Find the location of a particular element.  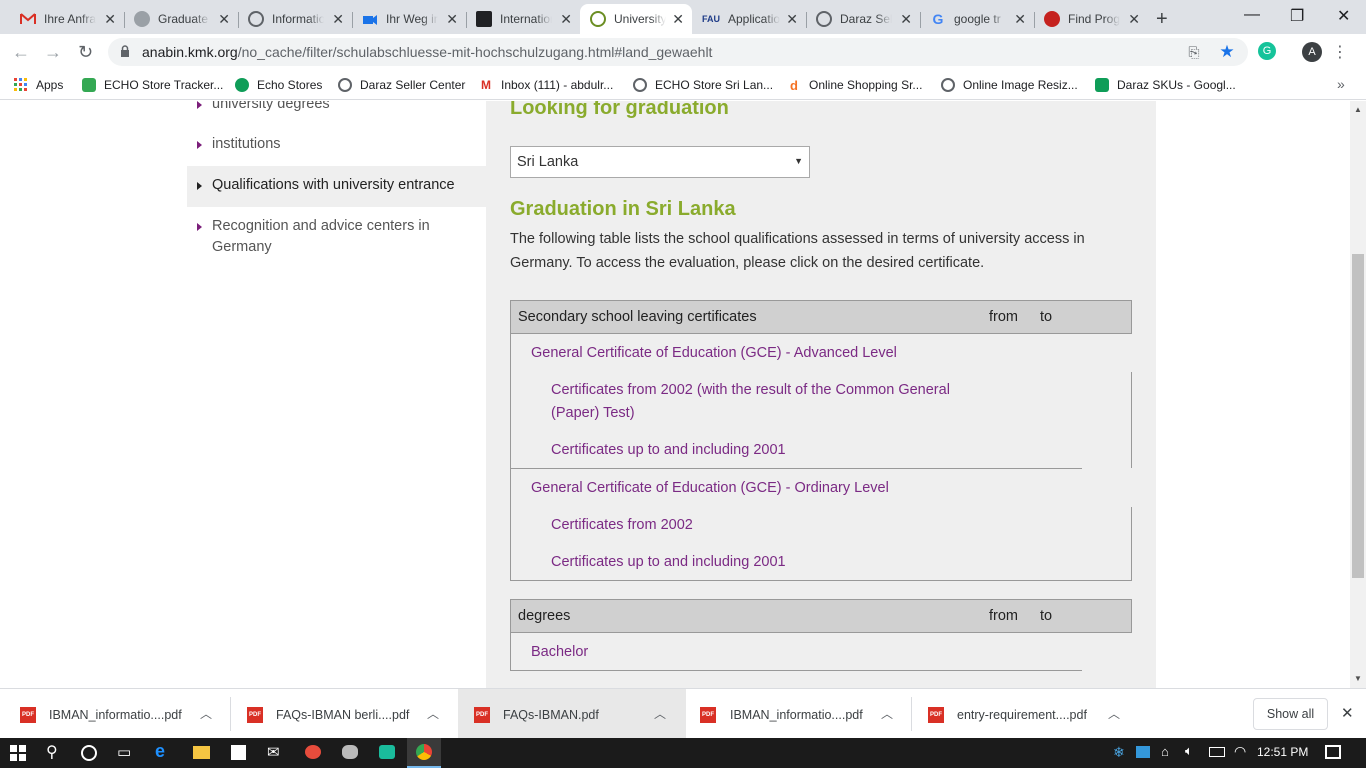

tab-find-programme: Find Prog ✕ is located at coordinates (1091, 19).